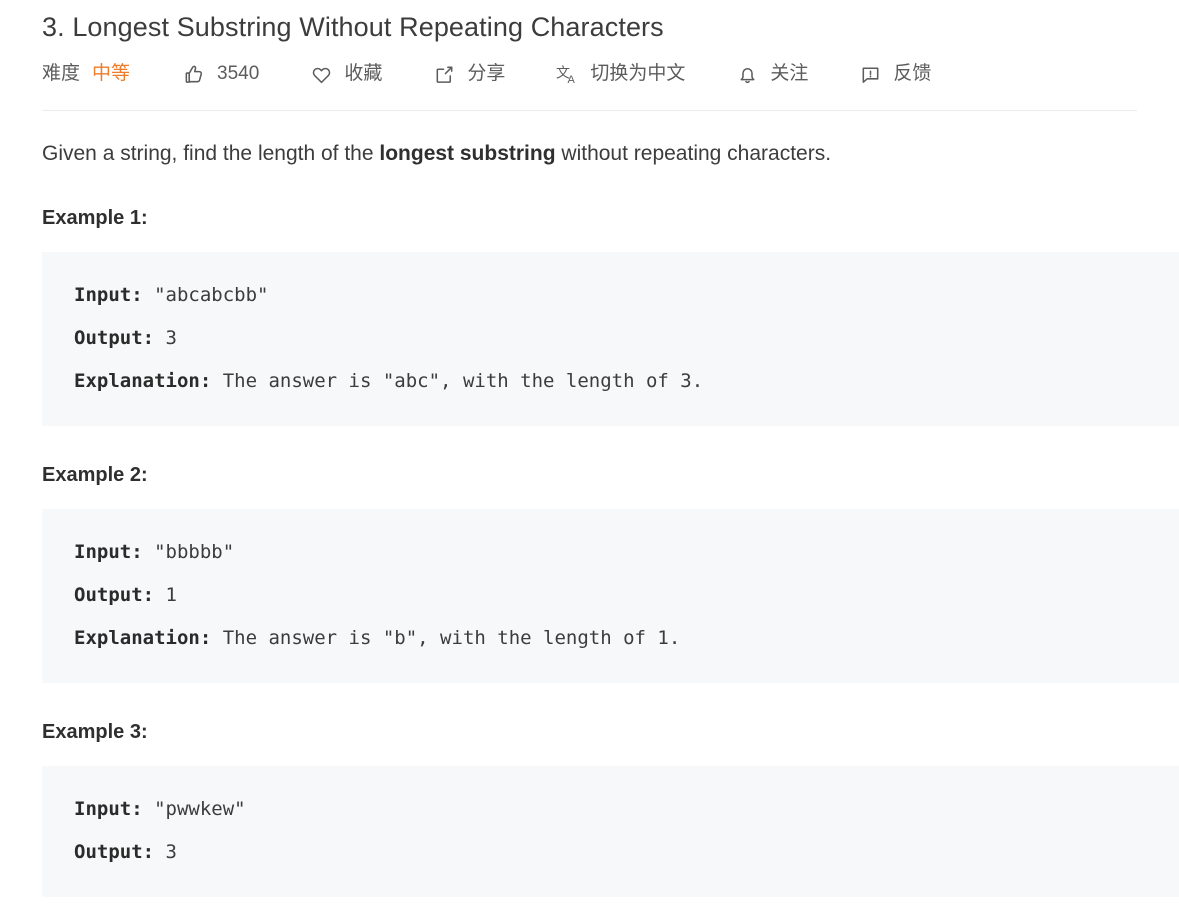 The width and height of the screenshot is (1179, 922). What do you see at coordinates (446, 638) in the screenshot?
I see `explanation-value: The answer is "b", with the length of 1.` at bounding box center [446, 638].